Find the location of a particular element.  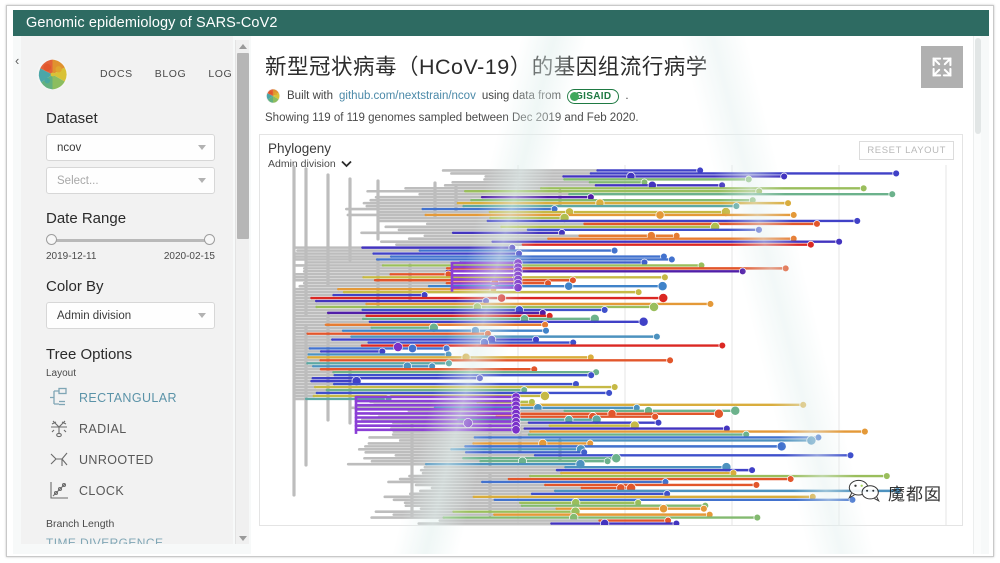

nav-link-login: LOGIN is located at coordinates (220, 74).